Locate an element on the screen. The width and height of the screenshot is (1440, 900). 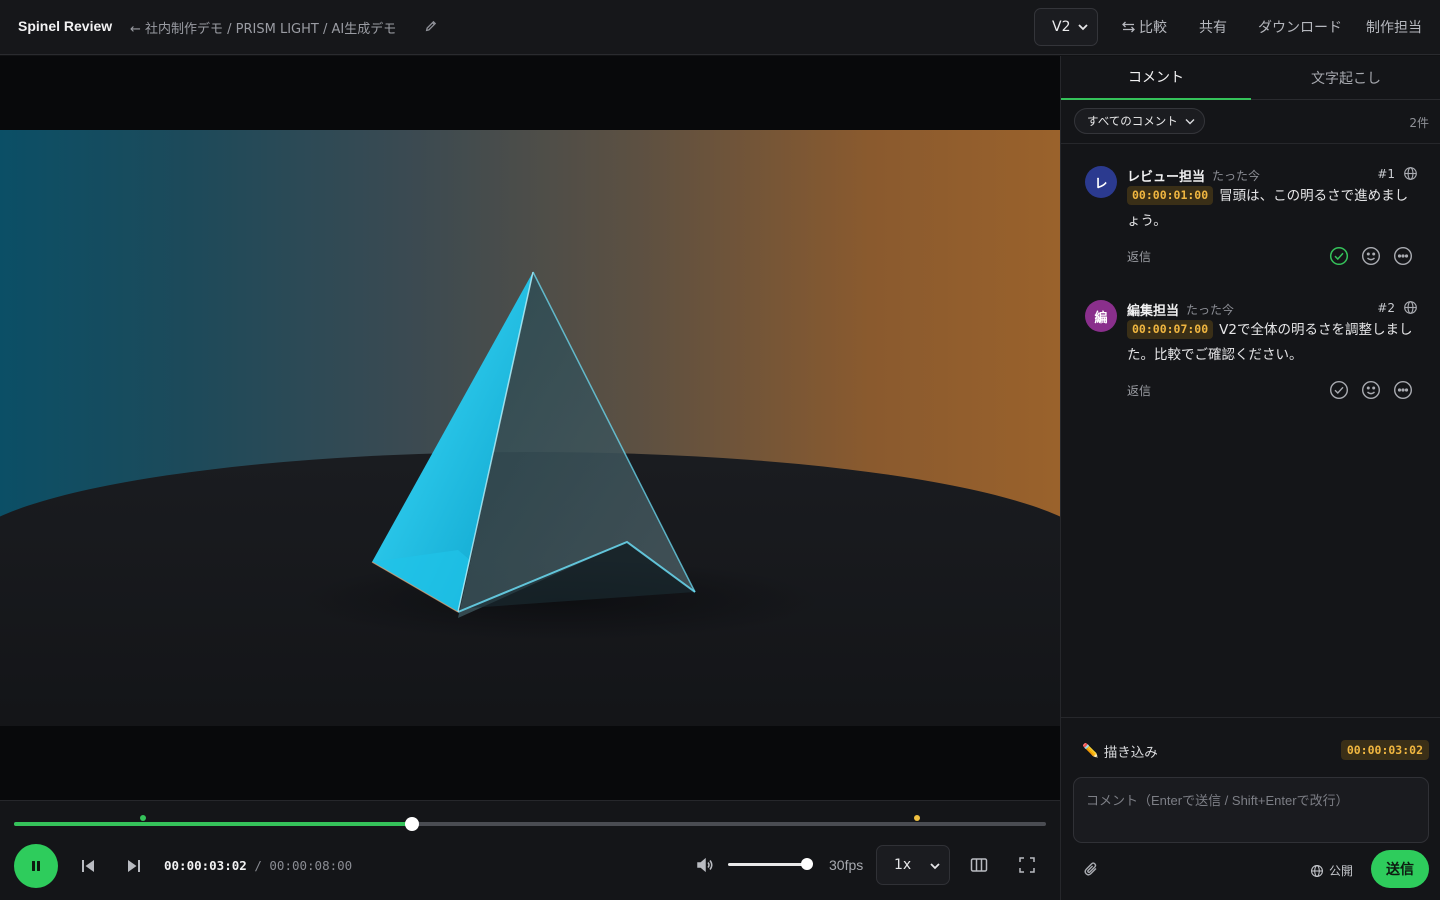
volume-handle is located at coordinates (807, 864).